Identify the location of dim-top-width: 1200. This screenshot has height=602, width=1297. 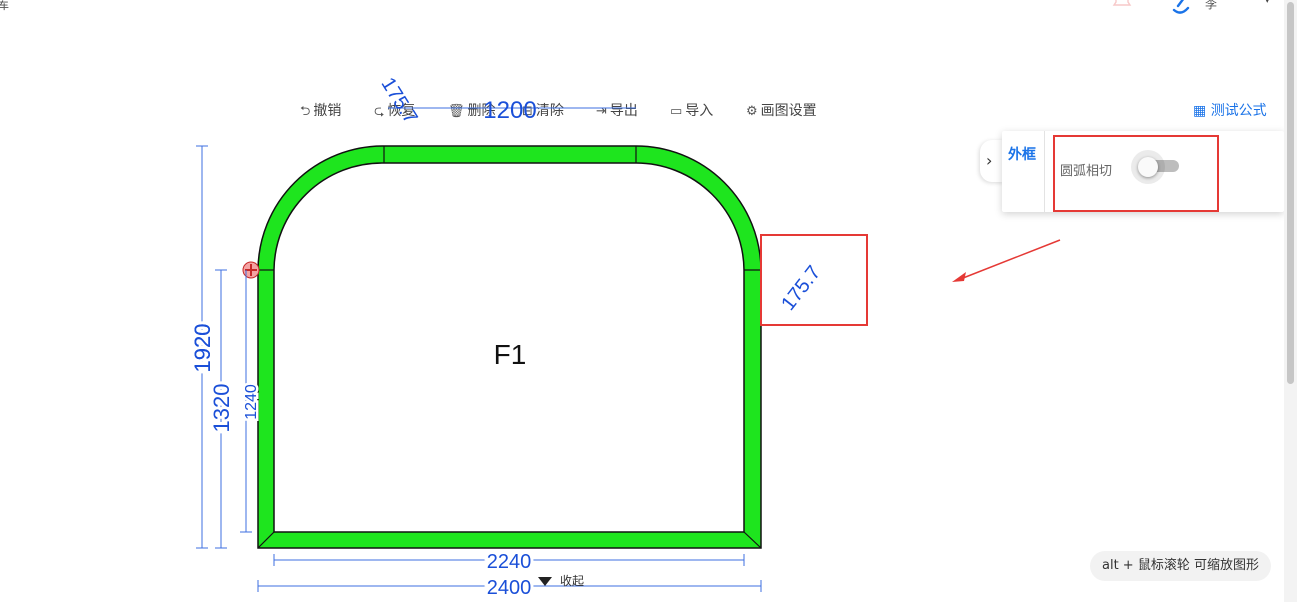
(509, 110).